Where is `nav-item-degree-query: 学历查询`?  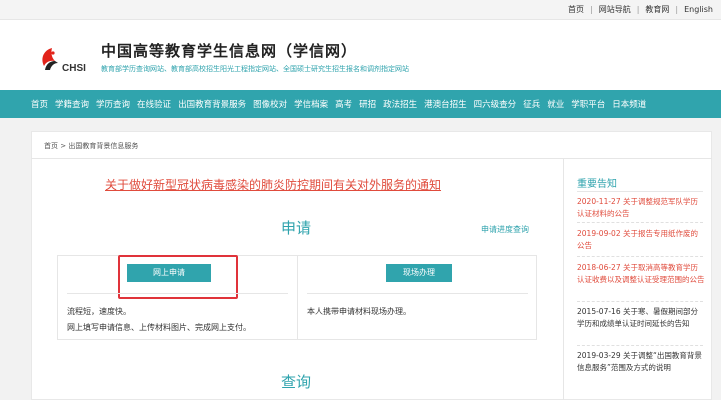 nav-item-degree-query: 学历查询 is located at coordinates (113, 104).